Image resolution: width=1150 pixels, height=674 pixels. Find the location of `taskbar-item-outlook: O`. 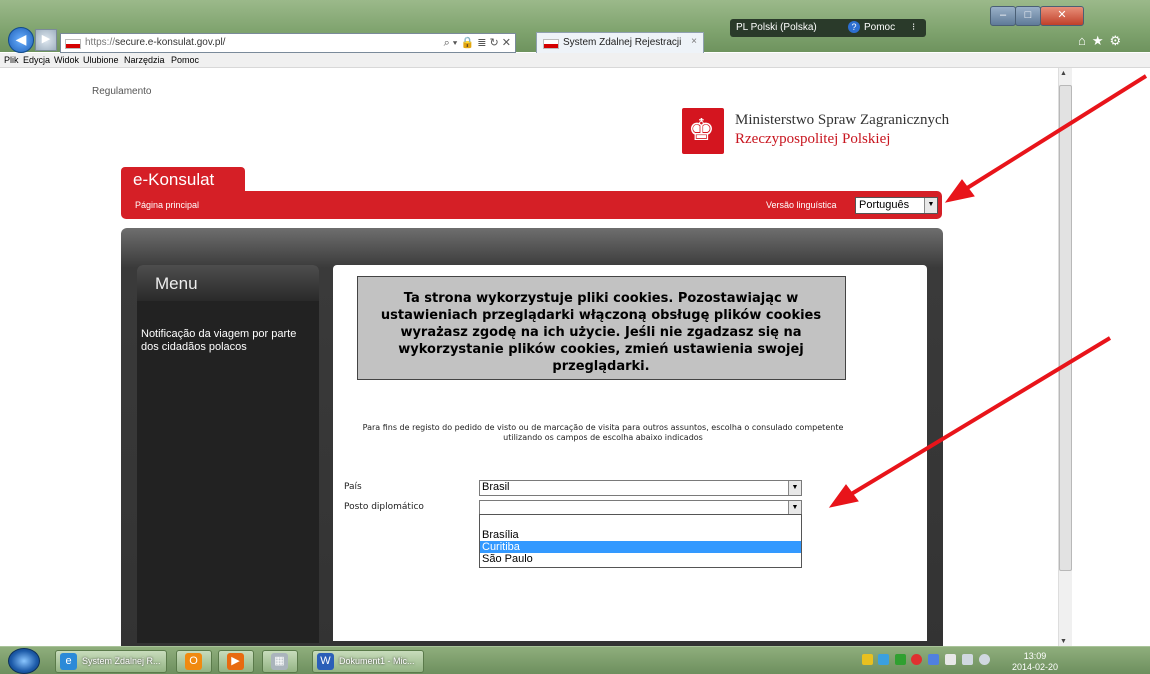

taskbar-item-outlook: O is located at coordinates (194, 661).